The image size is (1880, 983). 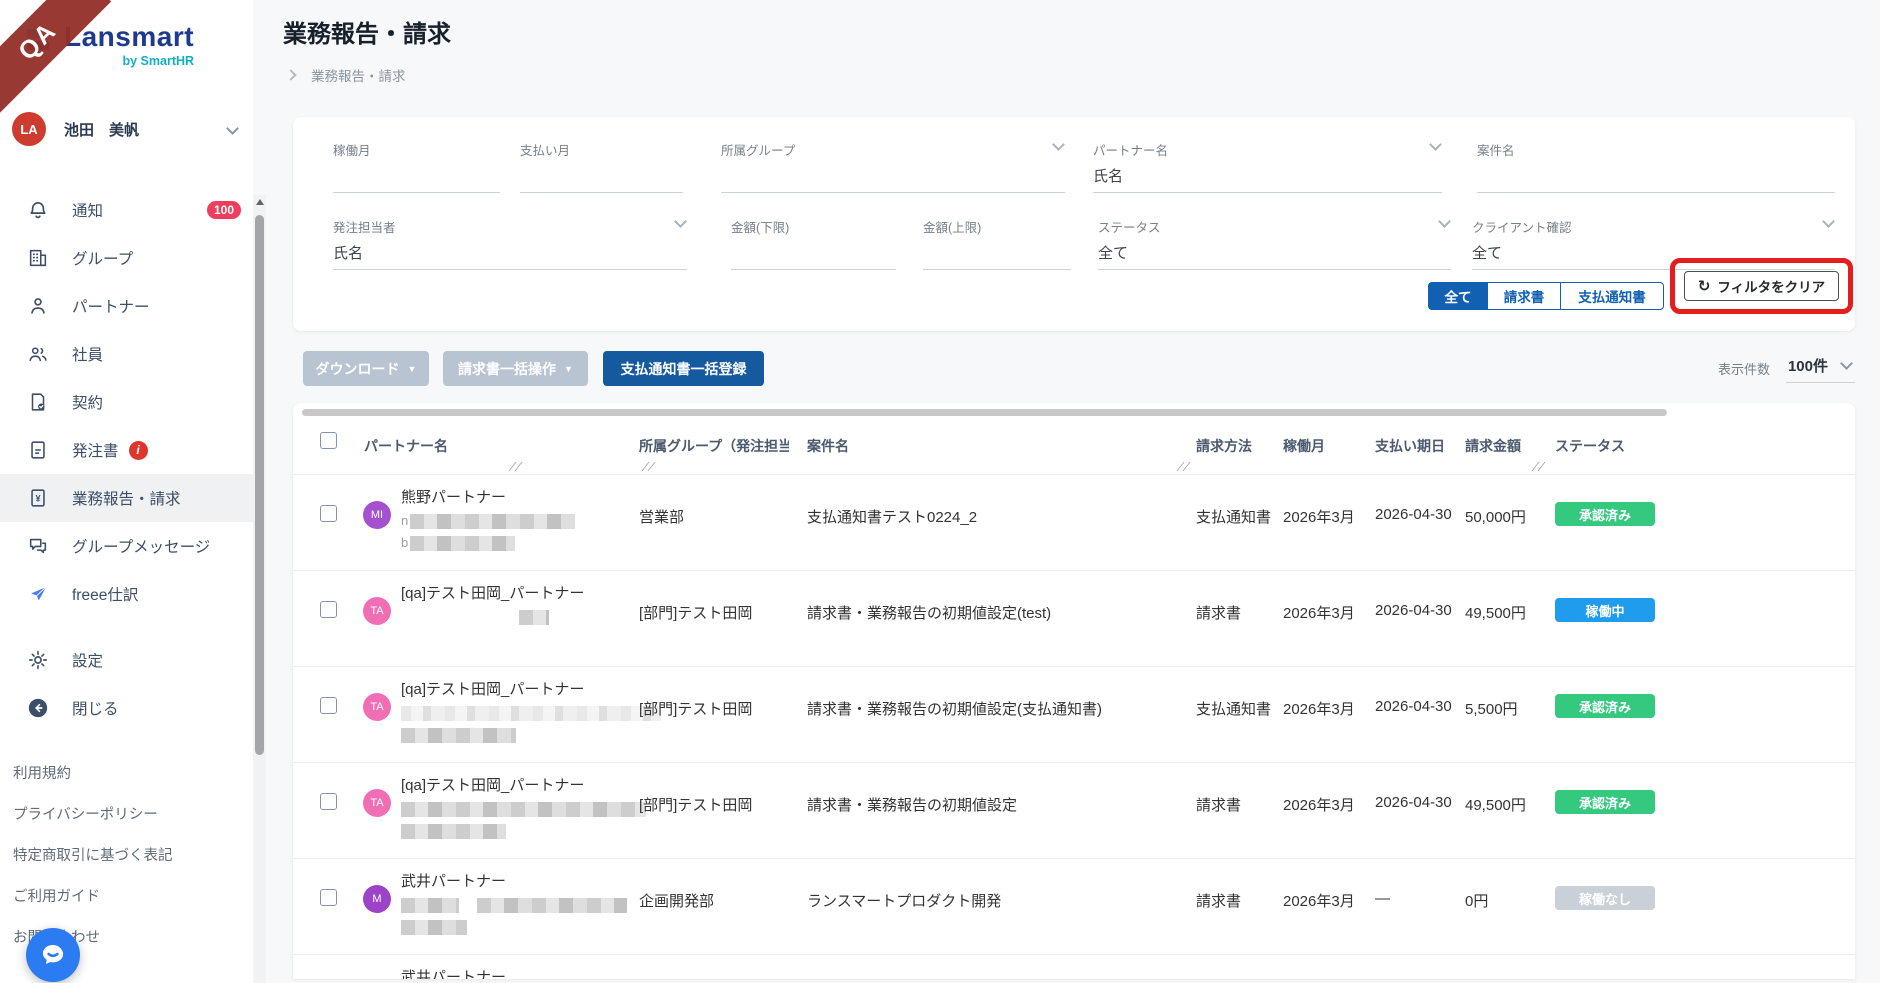 What do you see at coordinates (126, 546) in the screenshot?
I see `sidebar-item-group-messages: グループメッセージ` at bounding box center [126, 546].